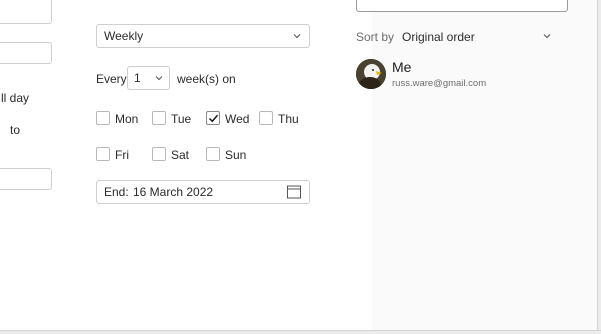 This screenshot has height=334, width=601. What do you see at coordinates (477, 36) in the screenshot?
I see `sort-select: Original order` at bounding box center [477, 36].